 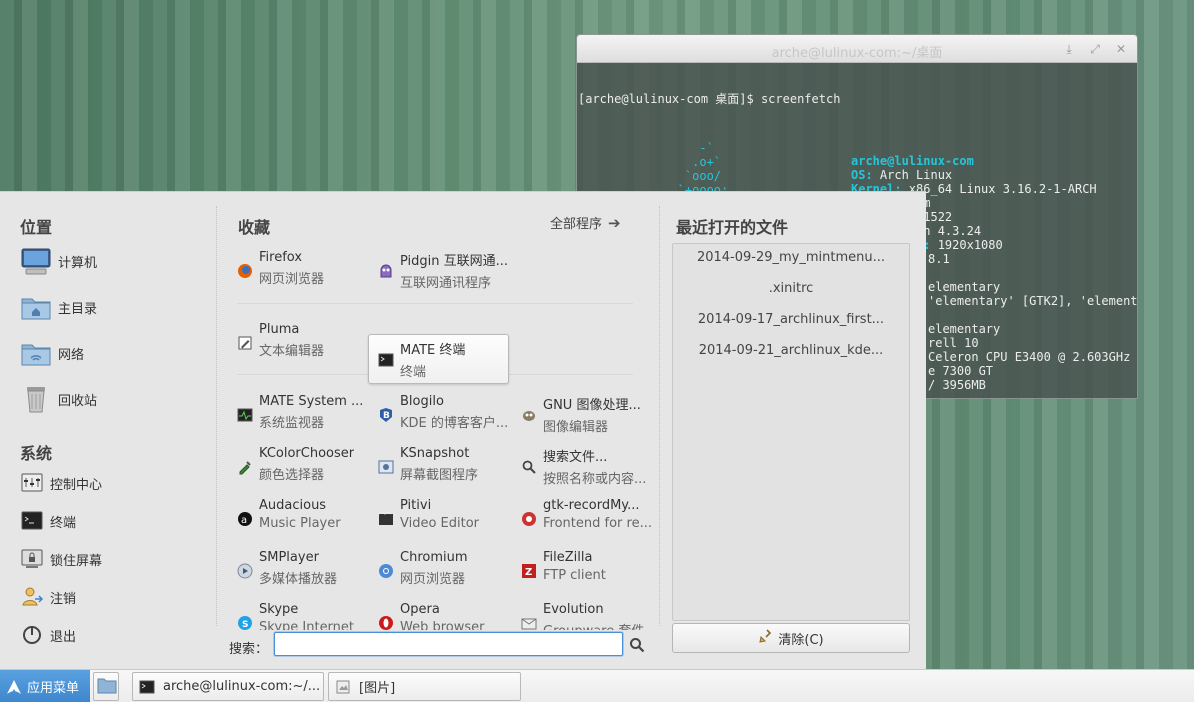 What do you see at coordinates (32, 483) in the screenshot?
I see `control-center-icon` at bounding box center [32, 483].